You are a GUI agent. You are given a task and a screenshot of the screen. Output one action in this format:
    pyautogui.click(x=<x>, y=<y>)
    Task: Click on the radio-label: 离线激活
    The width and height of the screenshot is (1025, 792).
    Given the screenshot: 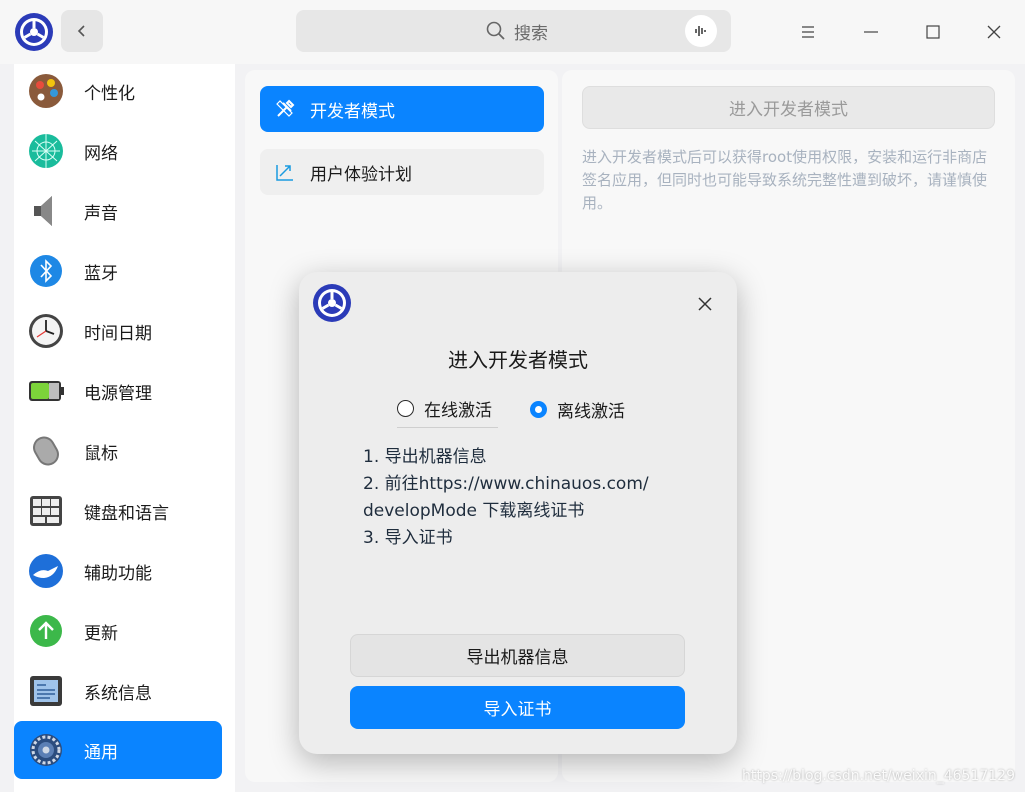 What is the action you would take?
    pyautogui.click(x=591, y=411)
    